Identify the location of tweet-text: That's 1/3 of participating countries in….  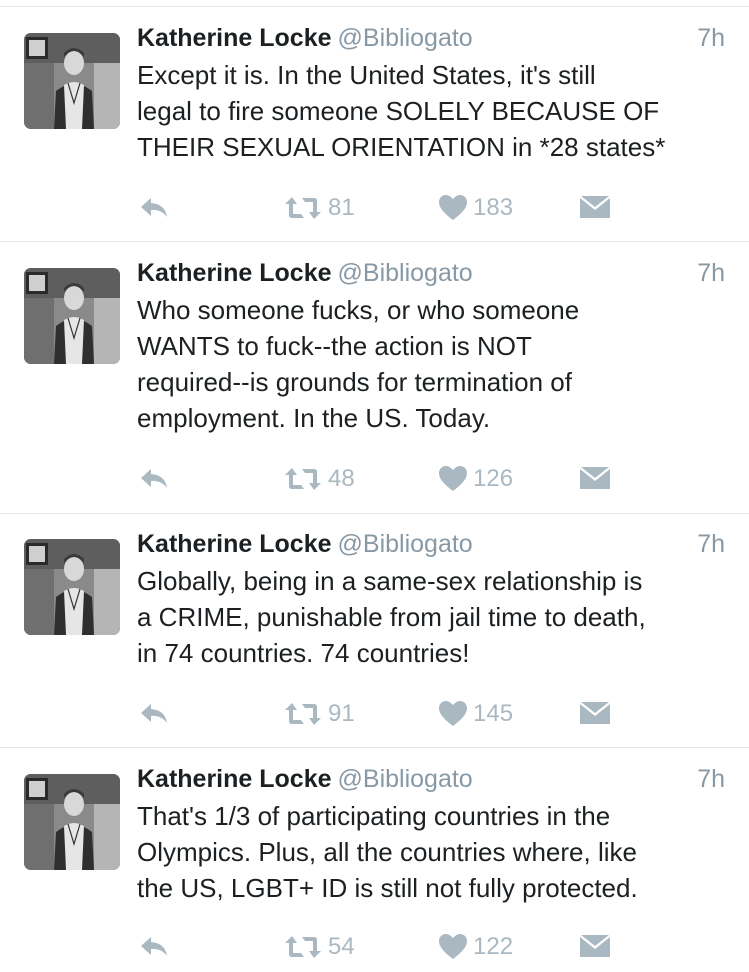
(387, 852).